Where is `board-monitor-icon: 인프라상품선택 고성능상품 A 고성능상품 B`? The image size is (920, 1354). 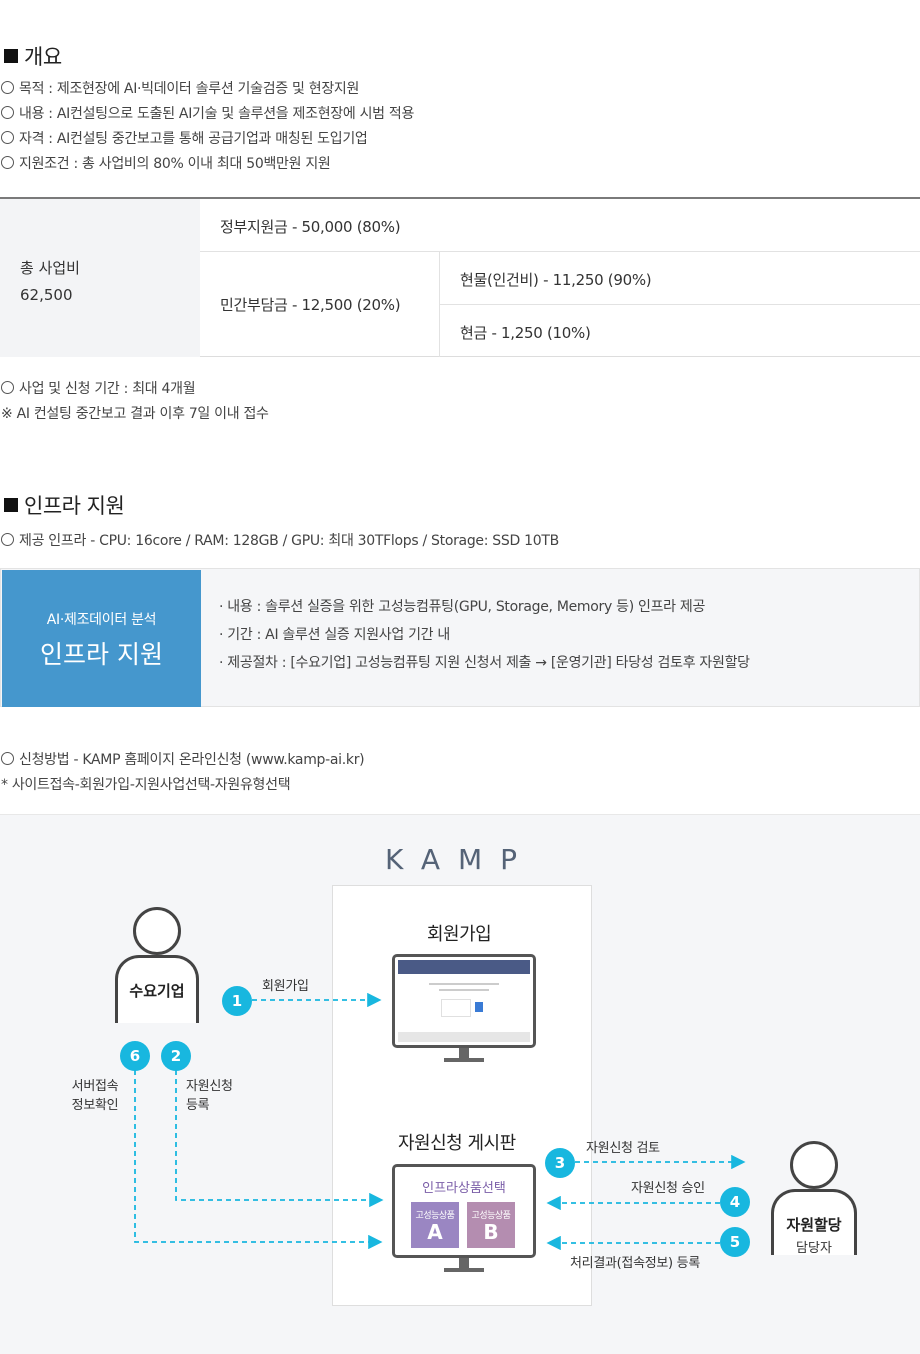 board-monitor-icon: 인프라상품선택 고성능상품 A 고성능상품 B is located at coordinates (464, 1211).